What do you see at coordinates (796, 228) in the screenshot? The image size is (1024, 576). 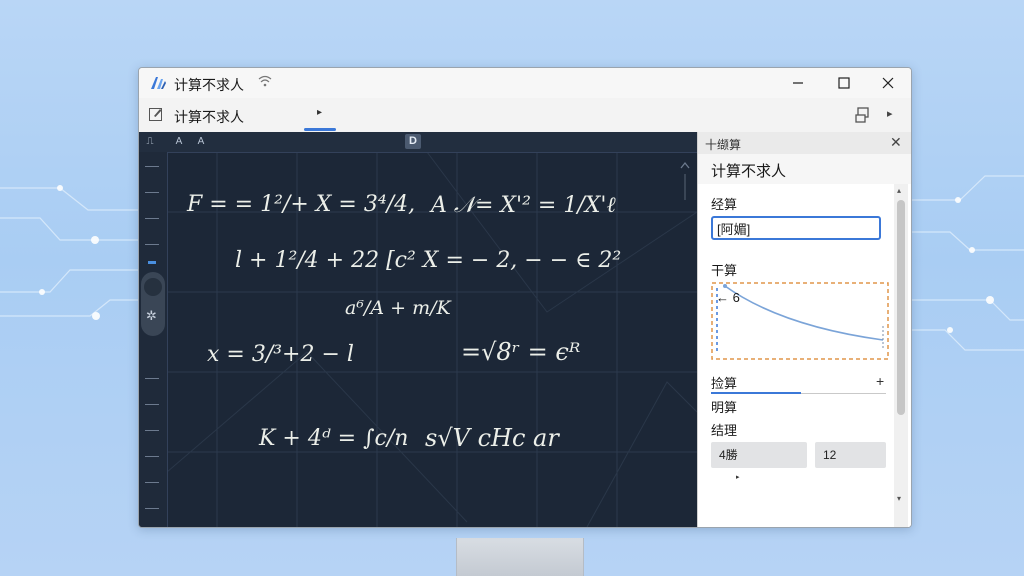 I see `name-input: [阿媚]` at bounding box center [796, 228].